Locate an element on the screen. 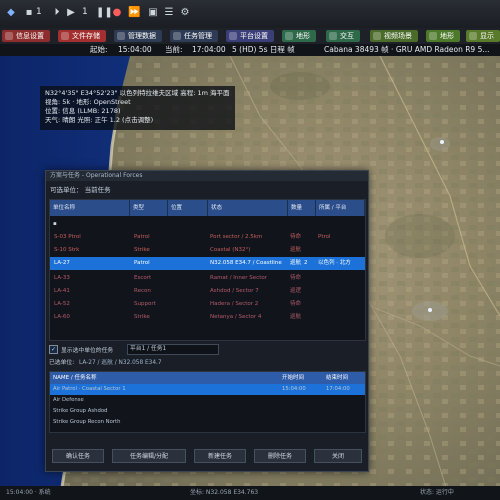  map-info-line: 视角: 5k · 地形: OpenStreet is located at coordinates (88, 102).